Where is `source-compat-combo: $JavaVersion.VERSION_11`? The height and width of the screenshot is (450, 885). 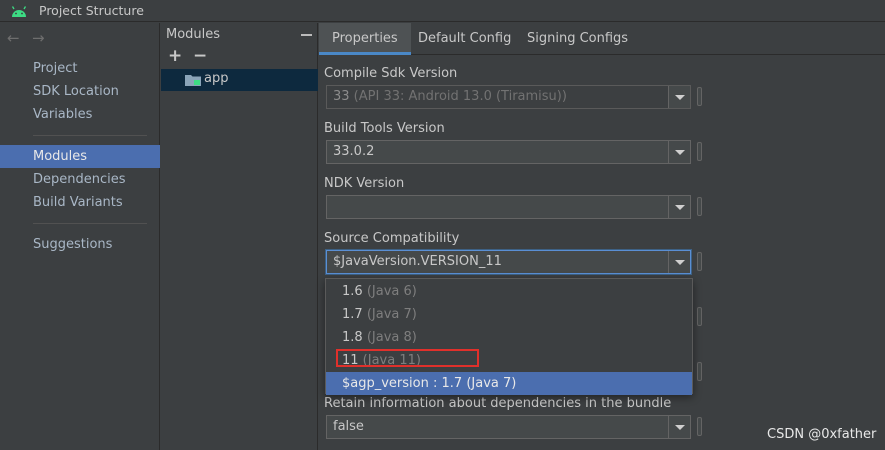 source-compat-combo: $JavaVersion.VERSION_11 is located at coordinates (508, 262).